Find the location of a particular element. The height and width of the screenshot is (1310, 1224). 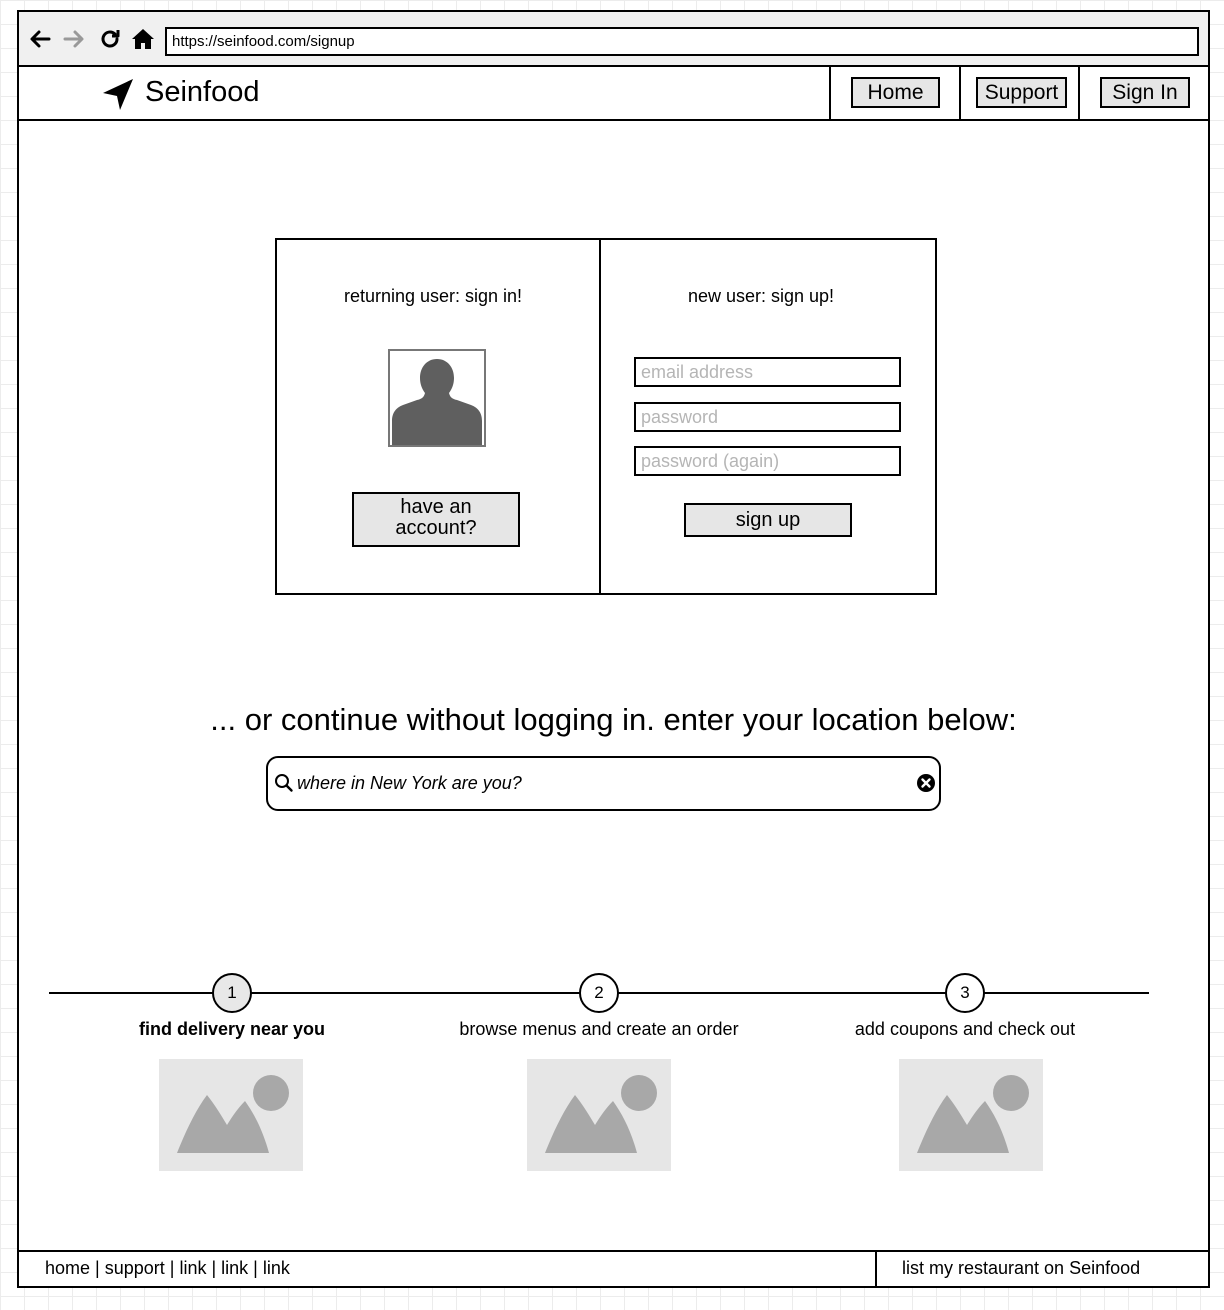

footer-link-home: home is located at coordinates (67, 1268).